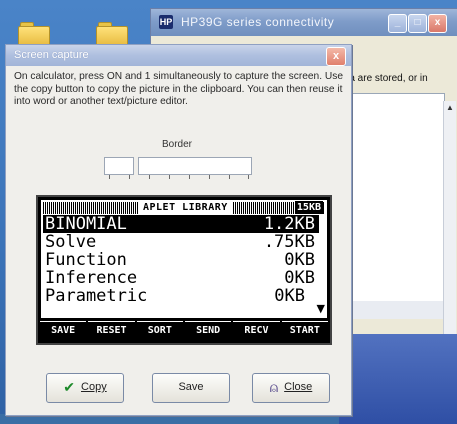 This screenshot has width=457, height=424. What do you see at coordinates (258, 22) in the screenshot?
I see `connectivity-window-title: HP39G series connectivity` at bounding box center [258, 22].